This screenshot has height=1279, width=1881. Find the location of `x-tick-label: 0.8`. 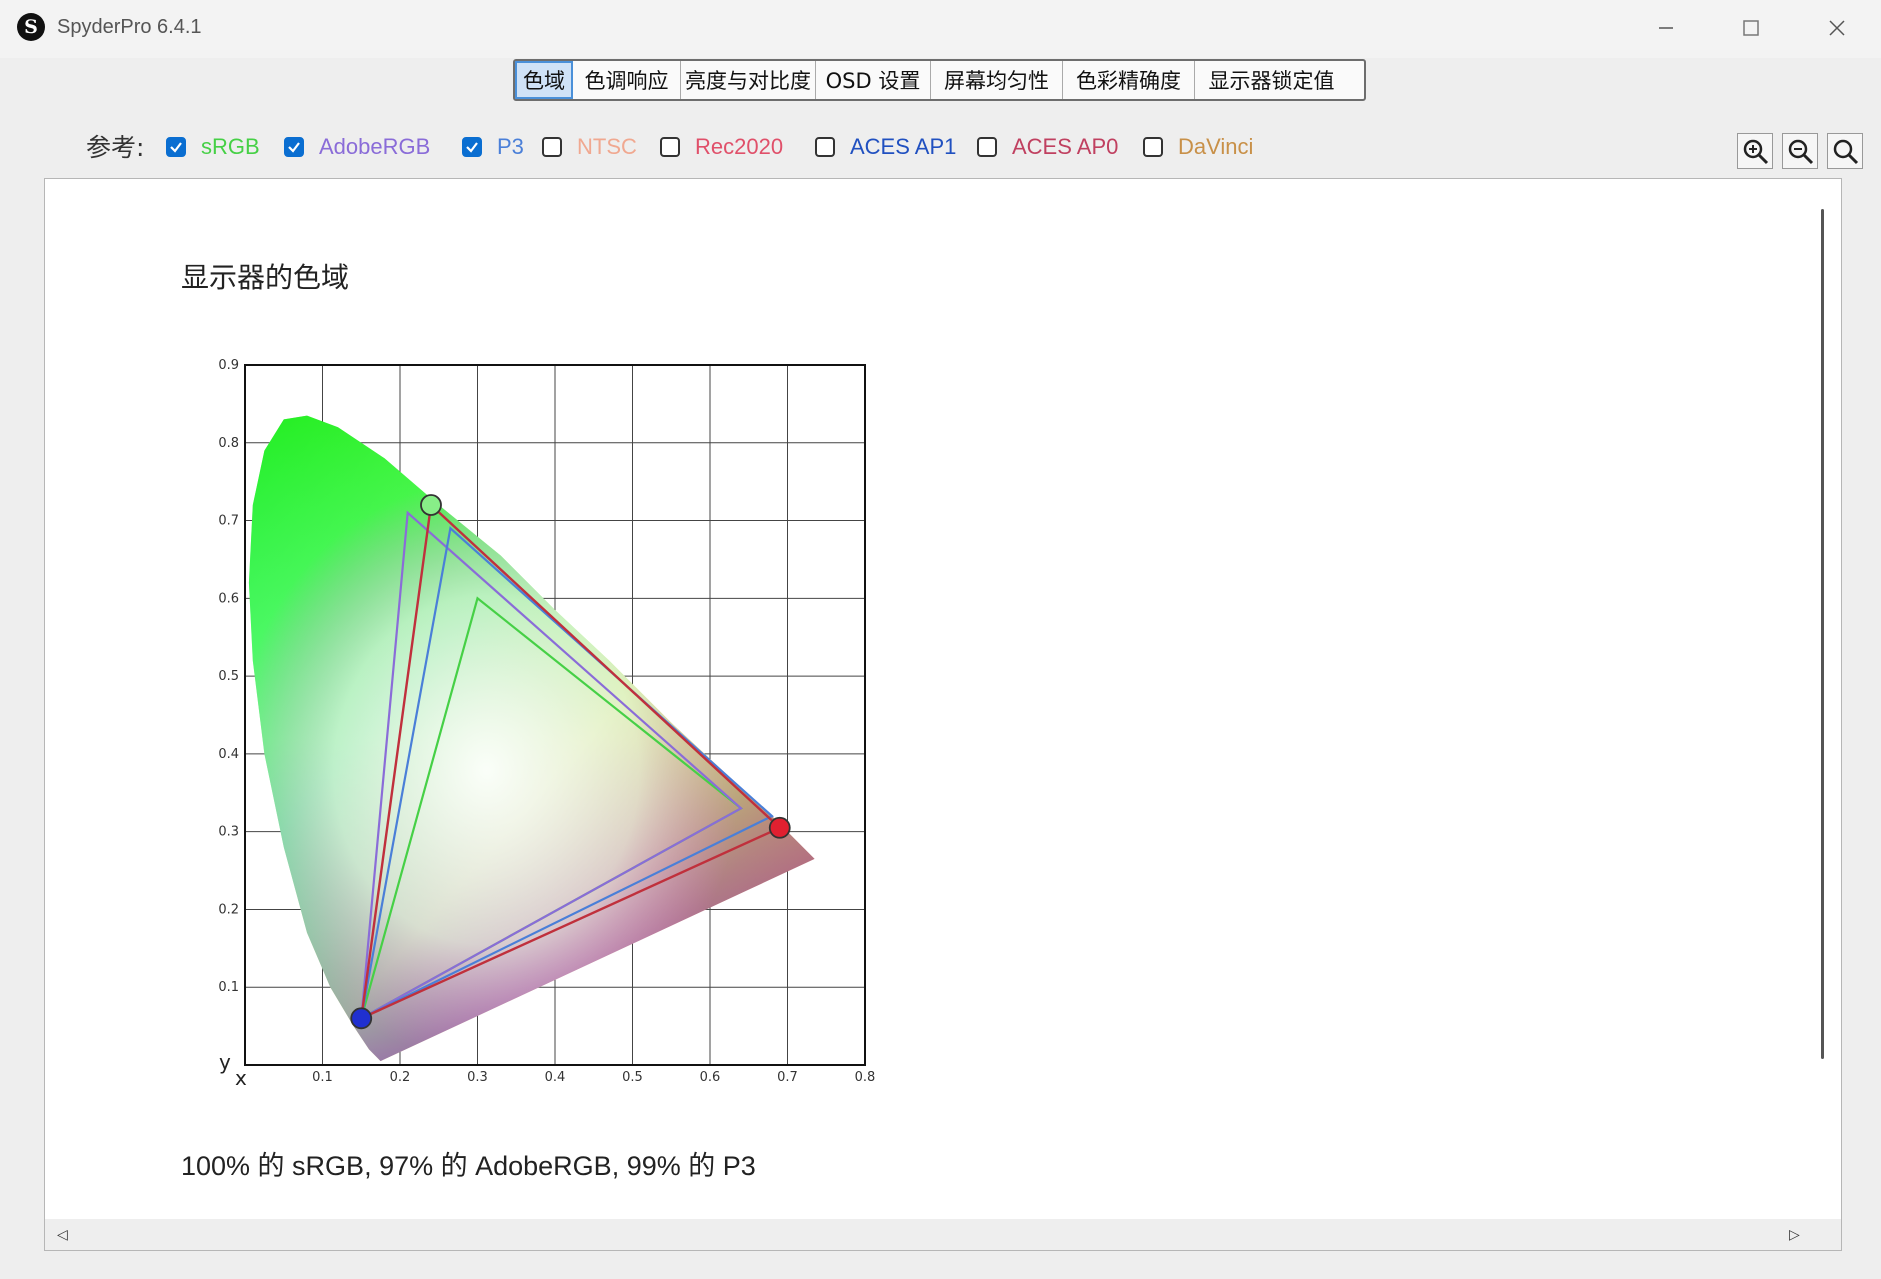

x-tick-label: 0.8 is located at coordinates (865, 1077).